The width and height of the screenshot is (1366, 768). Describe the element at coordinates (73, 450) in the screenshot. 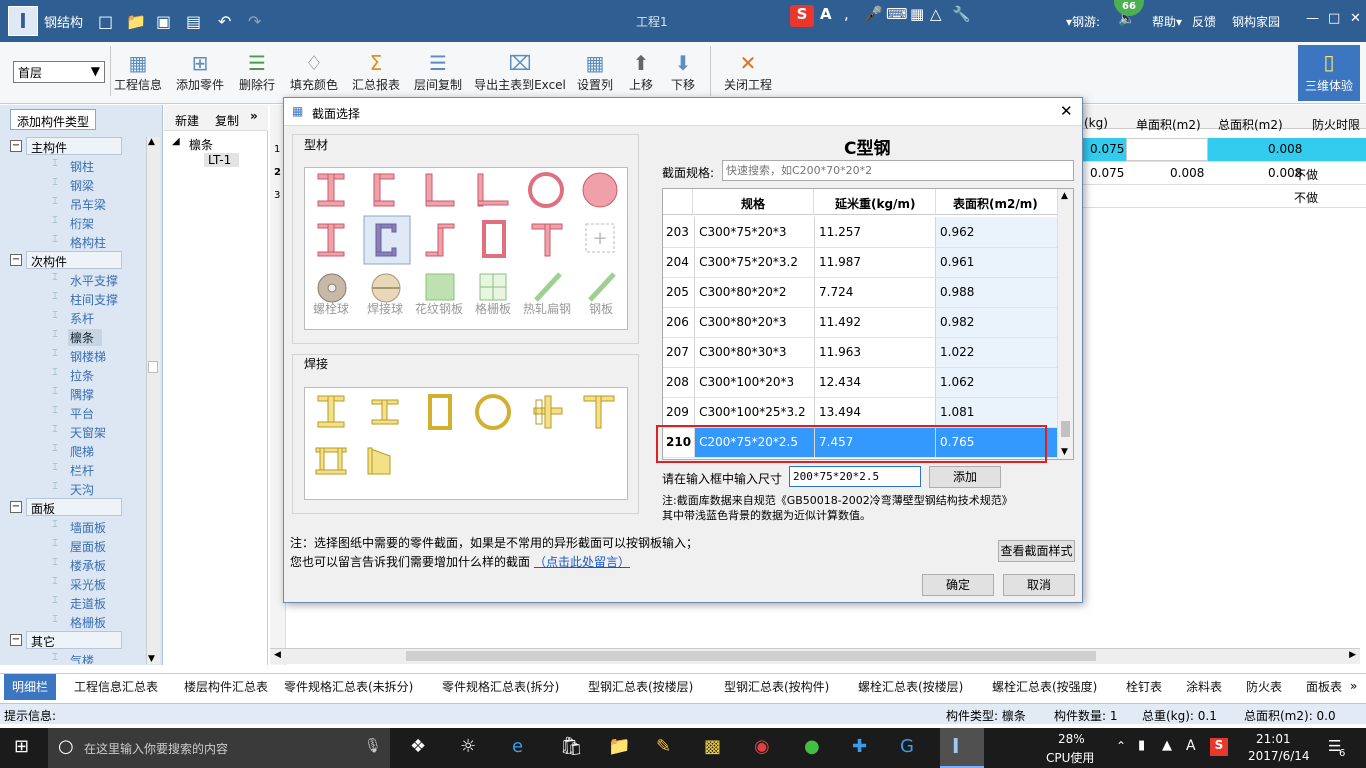

I see `tree-item: ⌶ 爬梯` at that location.